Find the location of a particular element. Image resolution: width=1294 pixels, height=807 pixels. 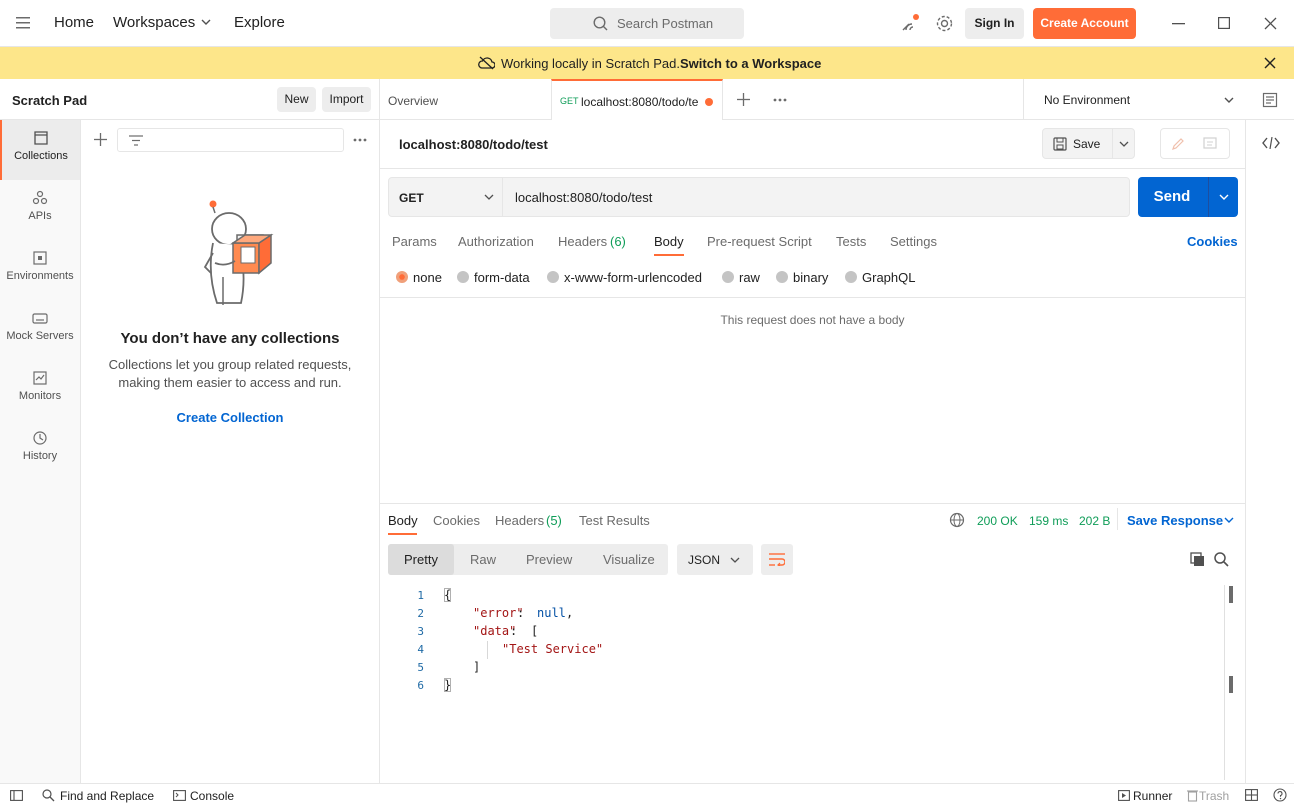

rail-item-environments: Environments is located at coordinates (40, 270).